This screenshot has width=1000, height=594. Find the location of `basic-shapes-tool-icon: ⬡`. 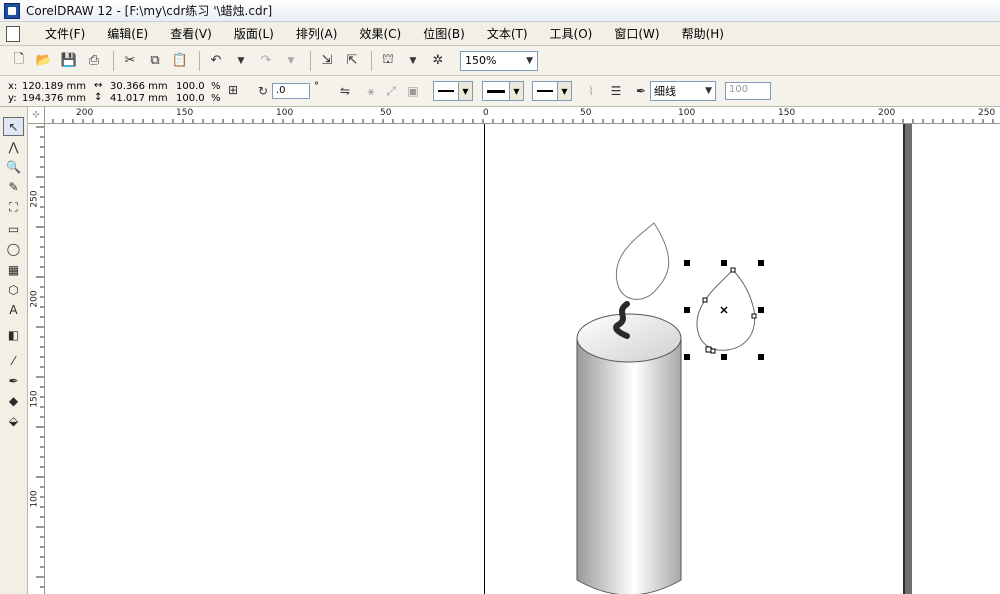

basic-shapes-tool-icon: ⬡ is located at coordinates (13, 289).